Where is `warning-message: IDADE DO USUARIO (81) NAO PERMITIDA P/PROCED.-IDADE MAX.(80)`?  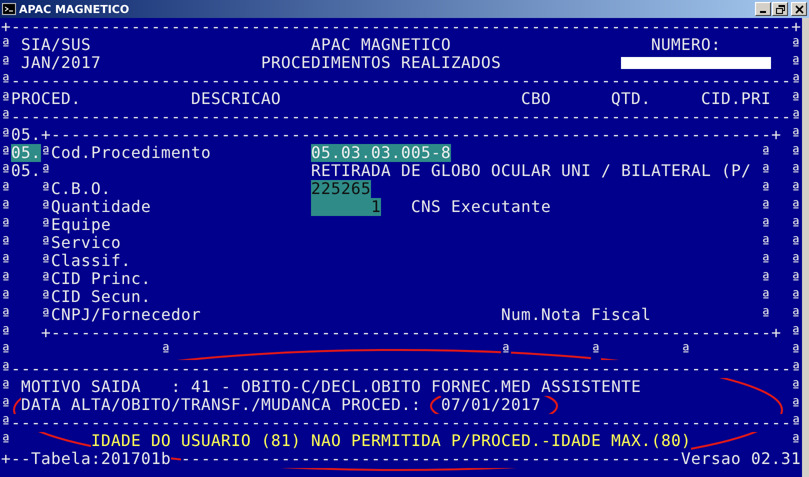
warning-message: IDADE DO USUARIO (81) NAO PERMITIDA P/PROCED.-IDADE MAX.(80) is located at coordinates (391, 441).